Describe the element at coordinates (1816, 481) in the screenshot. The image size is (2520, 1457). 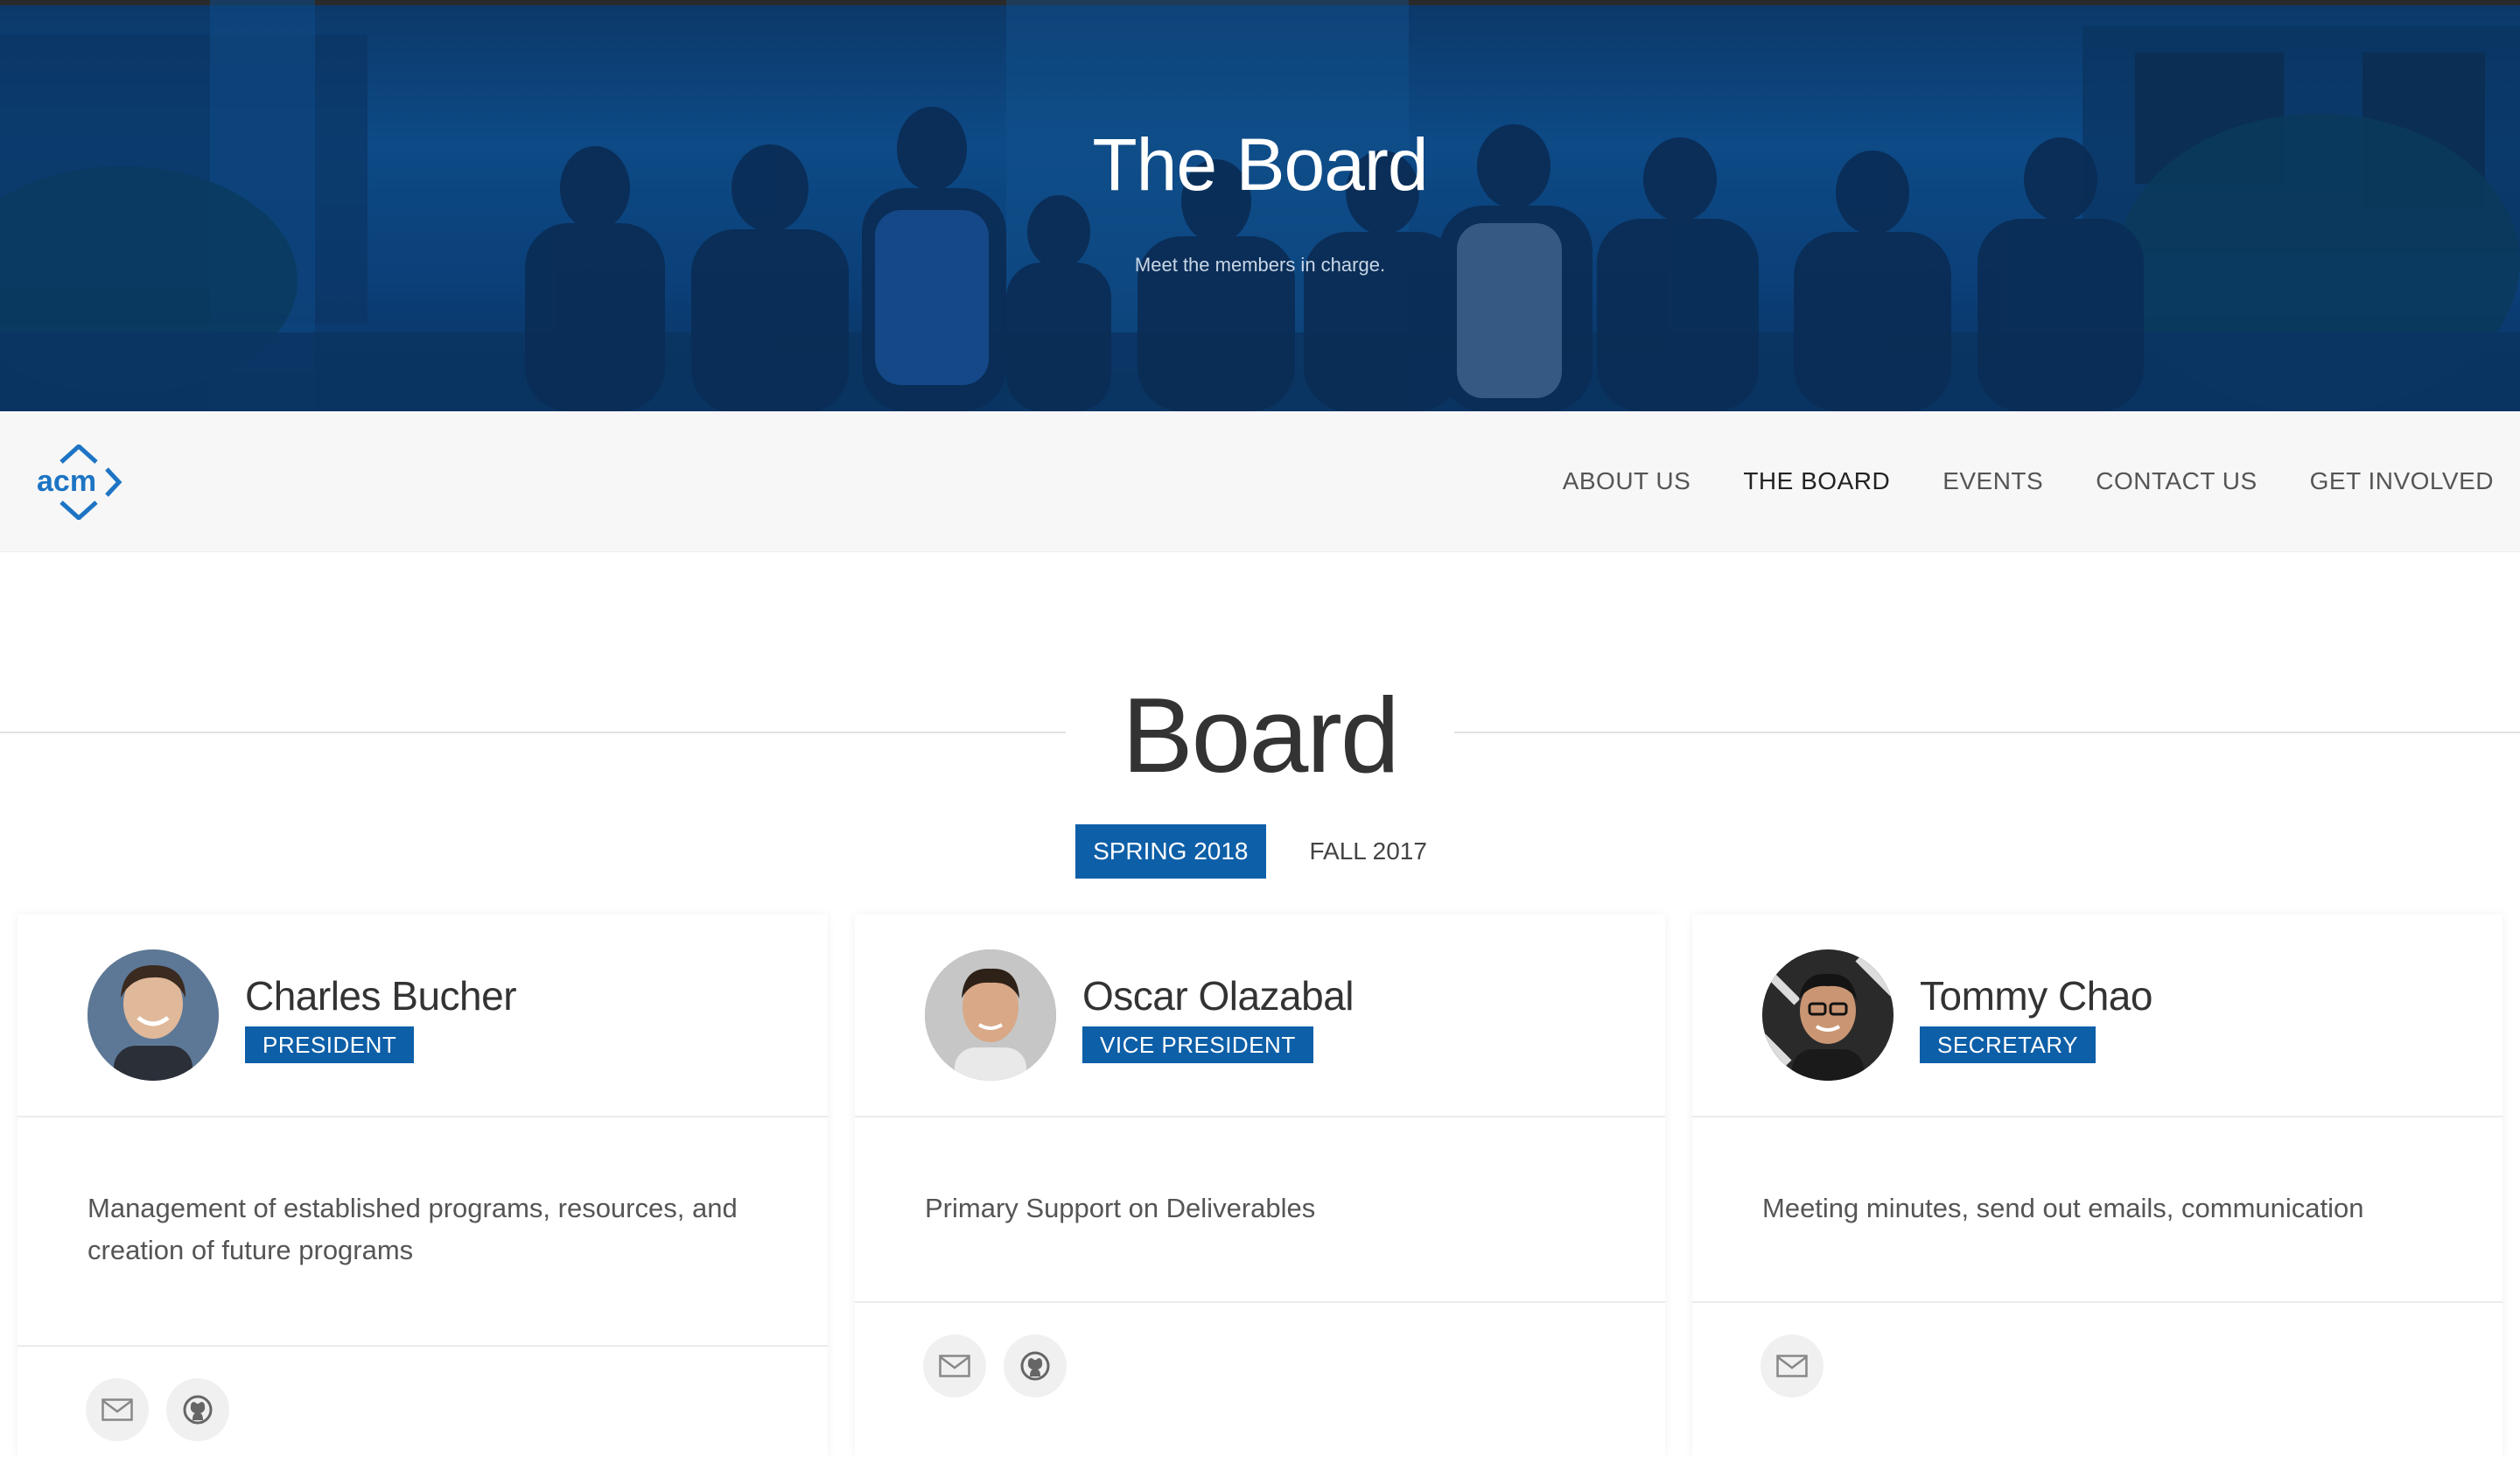
I see `nav-the-board: THE BOARD` at that location.